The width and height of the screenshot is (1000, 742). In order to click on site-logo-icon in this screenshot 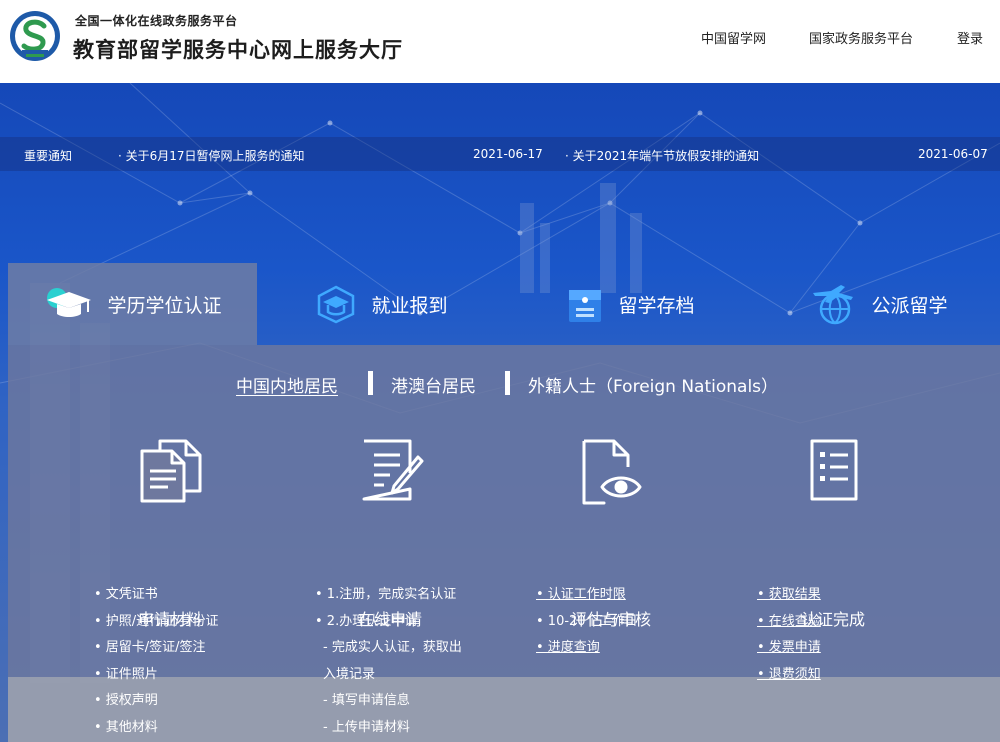, I will do `click(35, 36)`.